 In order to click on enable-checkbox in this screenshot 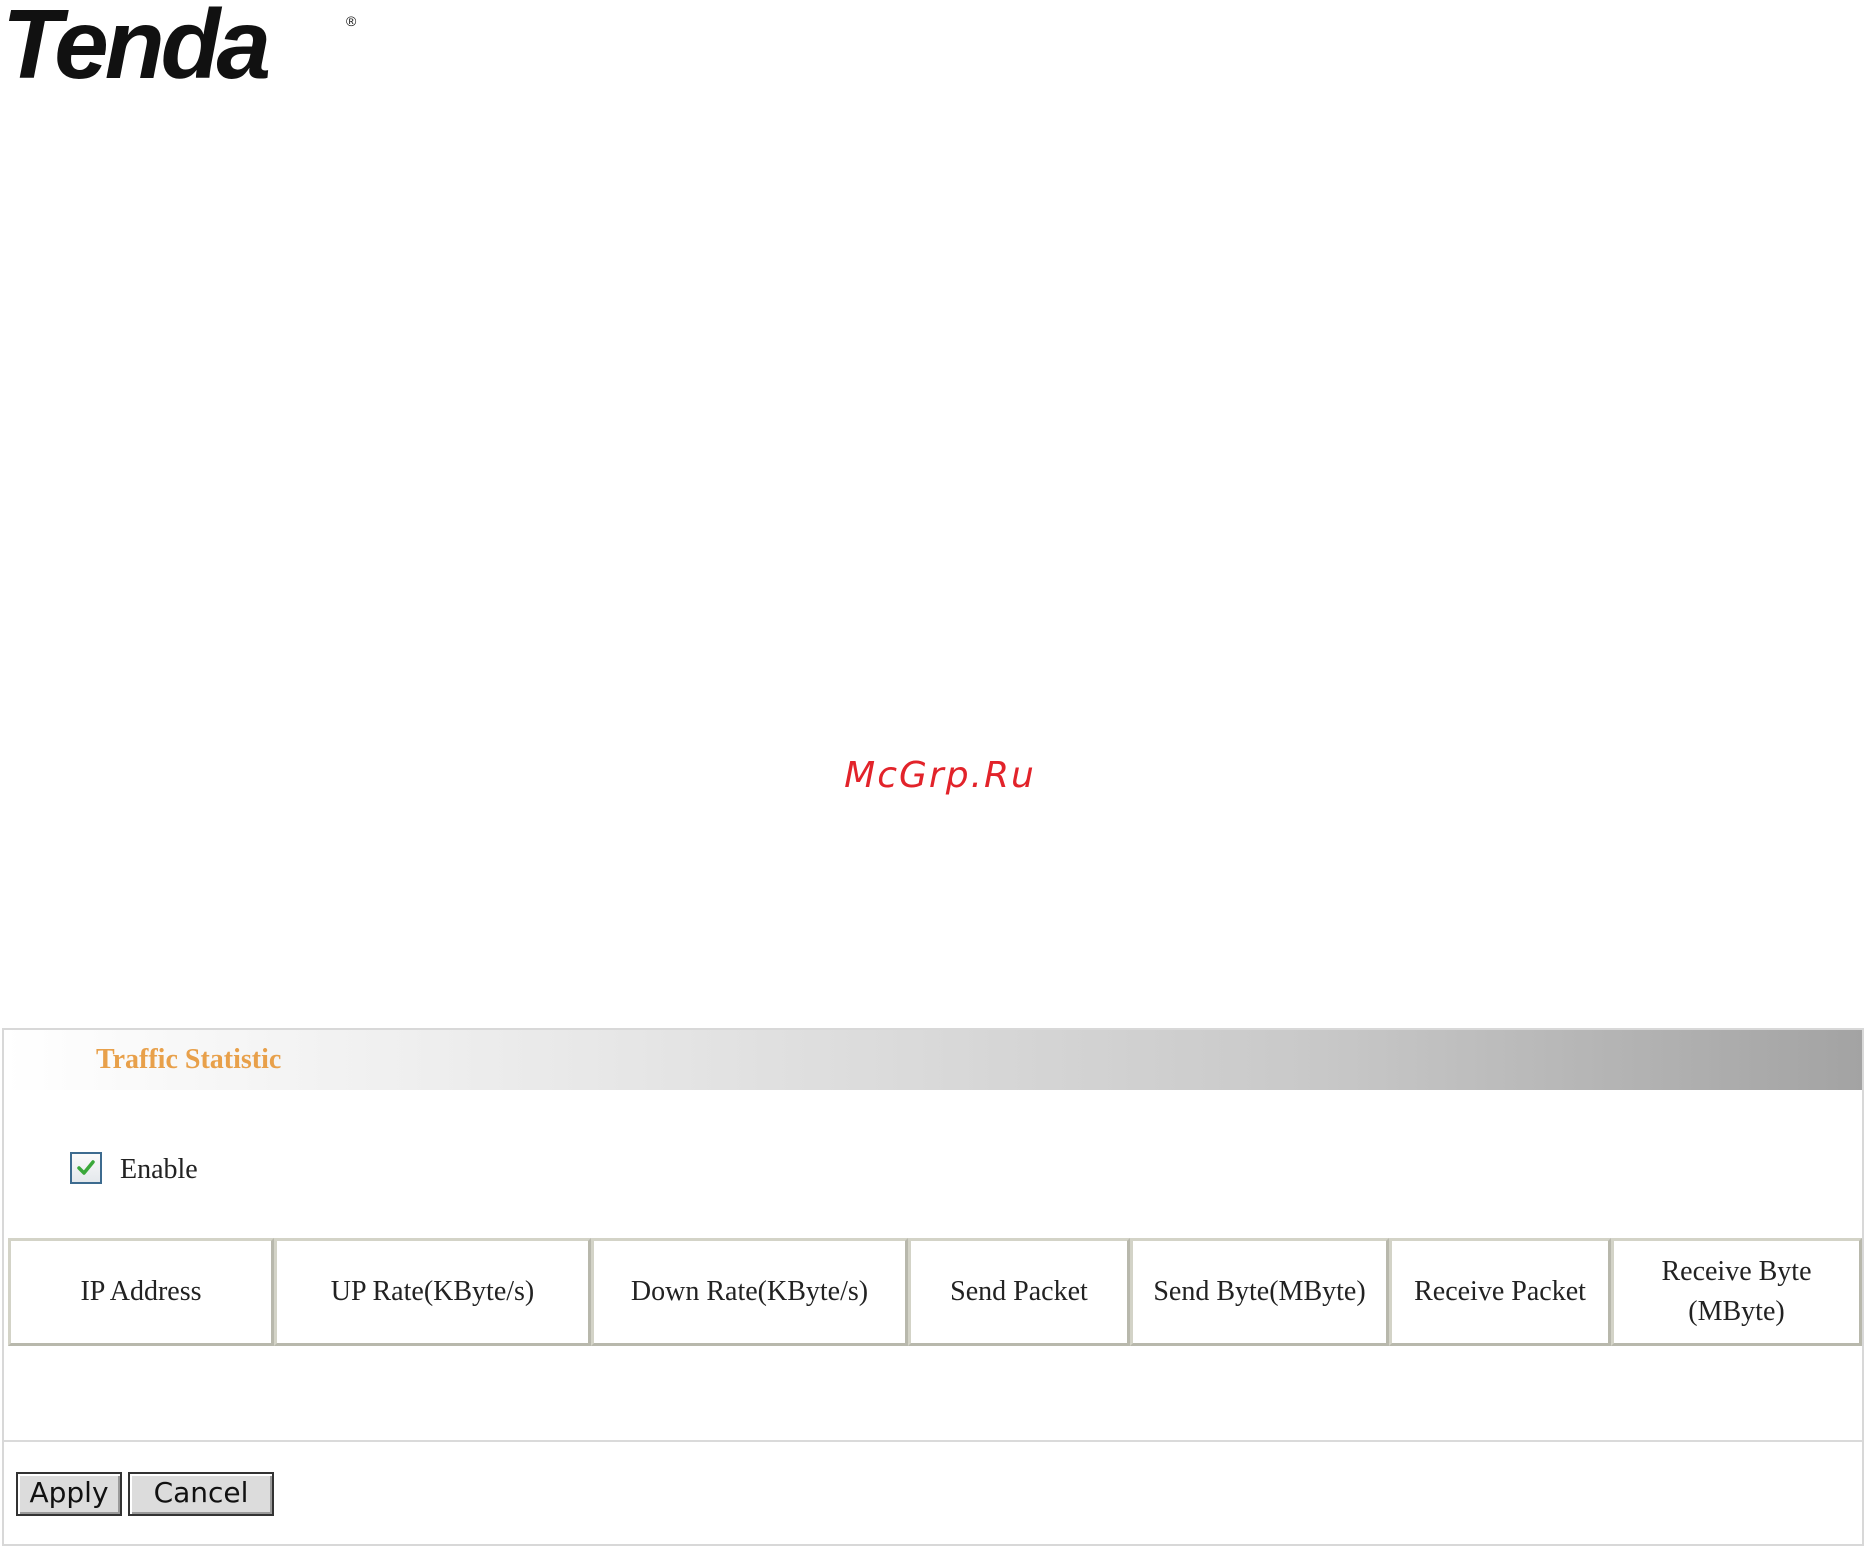, I will do `click(86, 1168)`.